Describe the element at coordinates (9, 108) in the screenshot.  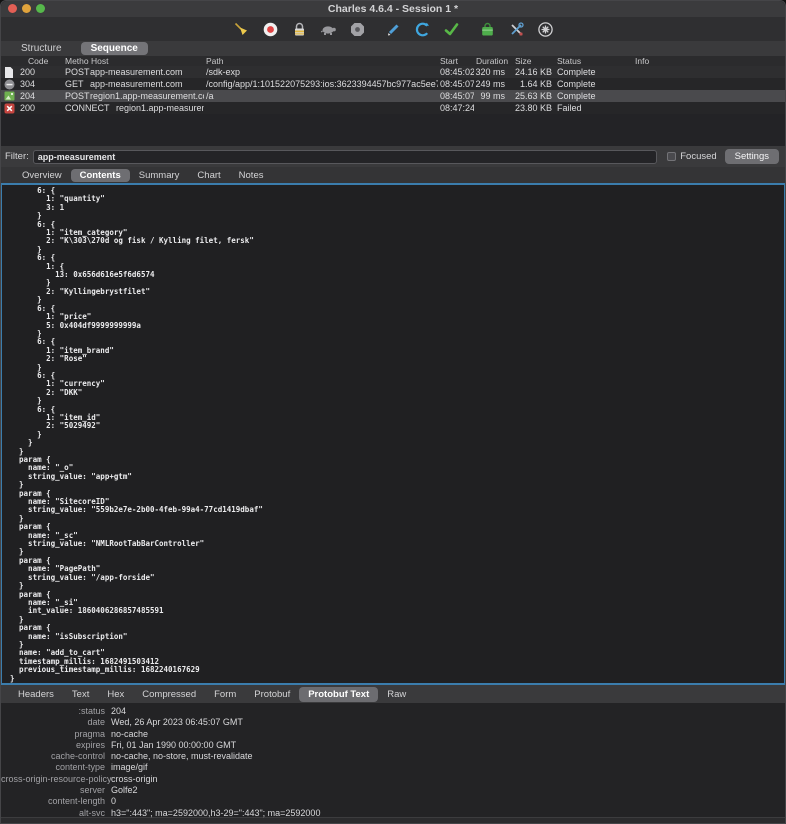
I see `failed-icon` at that location.